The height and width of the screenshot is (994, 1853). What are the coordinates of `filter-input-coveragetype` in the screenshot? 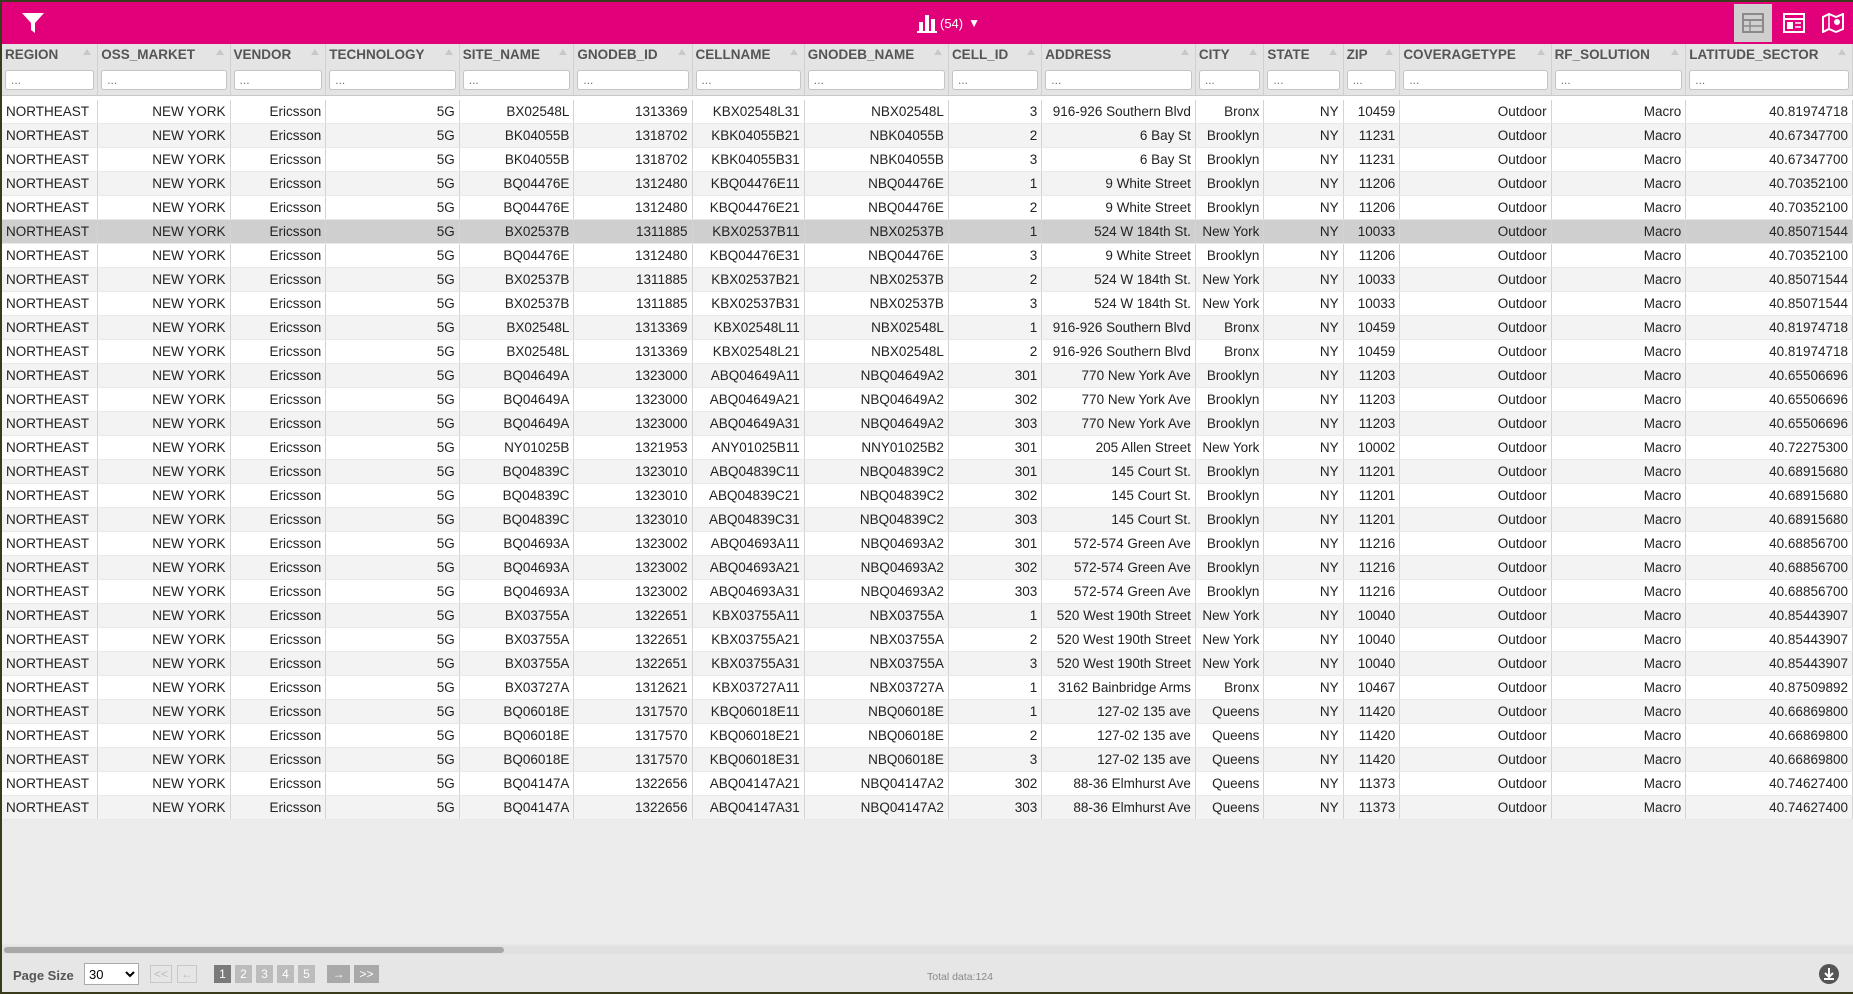 It's located at (1475, 80).